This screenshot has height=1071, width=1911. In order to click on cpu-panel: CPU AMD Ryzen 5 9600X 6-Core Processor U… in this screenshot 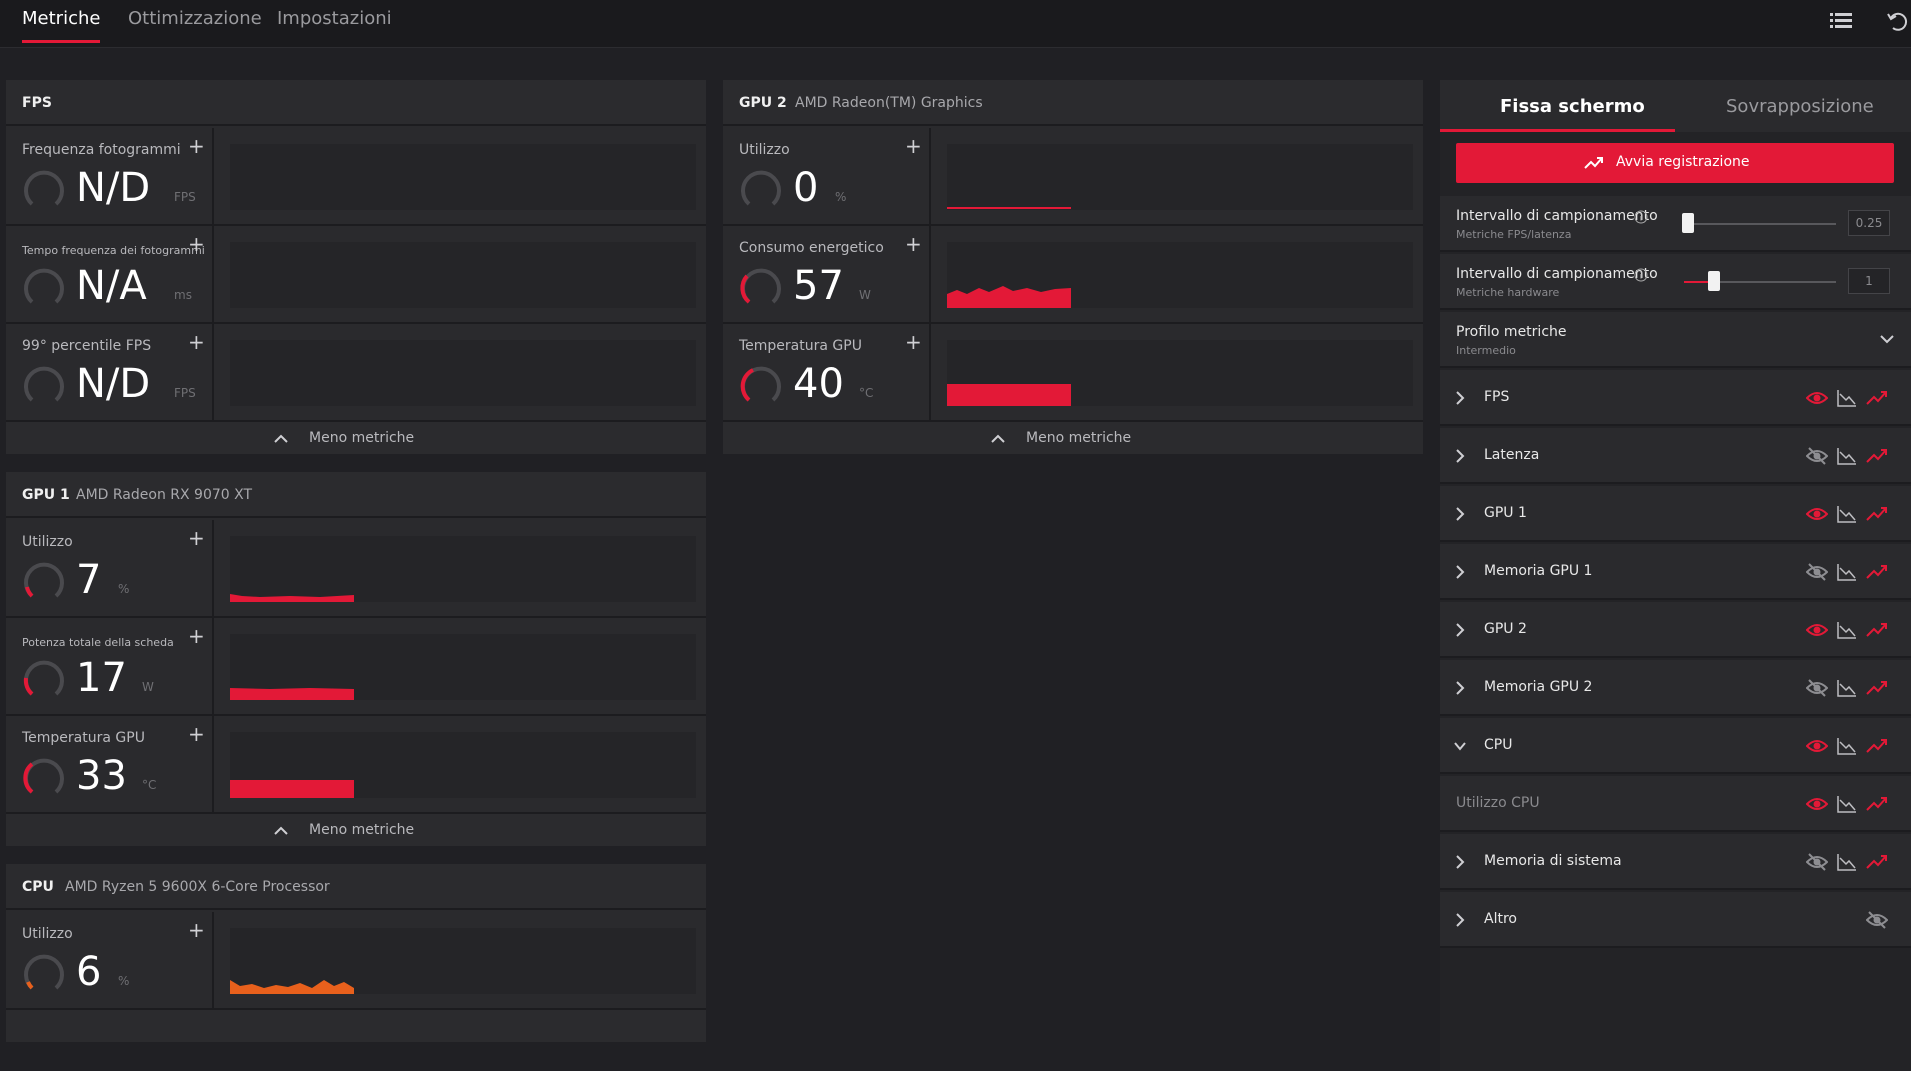, I will do `click(356, 953)`.